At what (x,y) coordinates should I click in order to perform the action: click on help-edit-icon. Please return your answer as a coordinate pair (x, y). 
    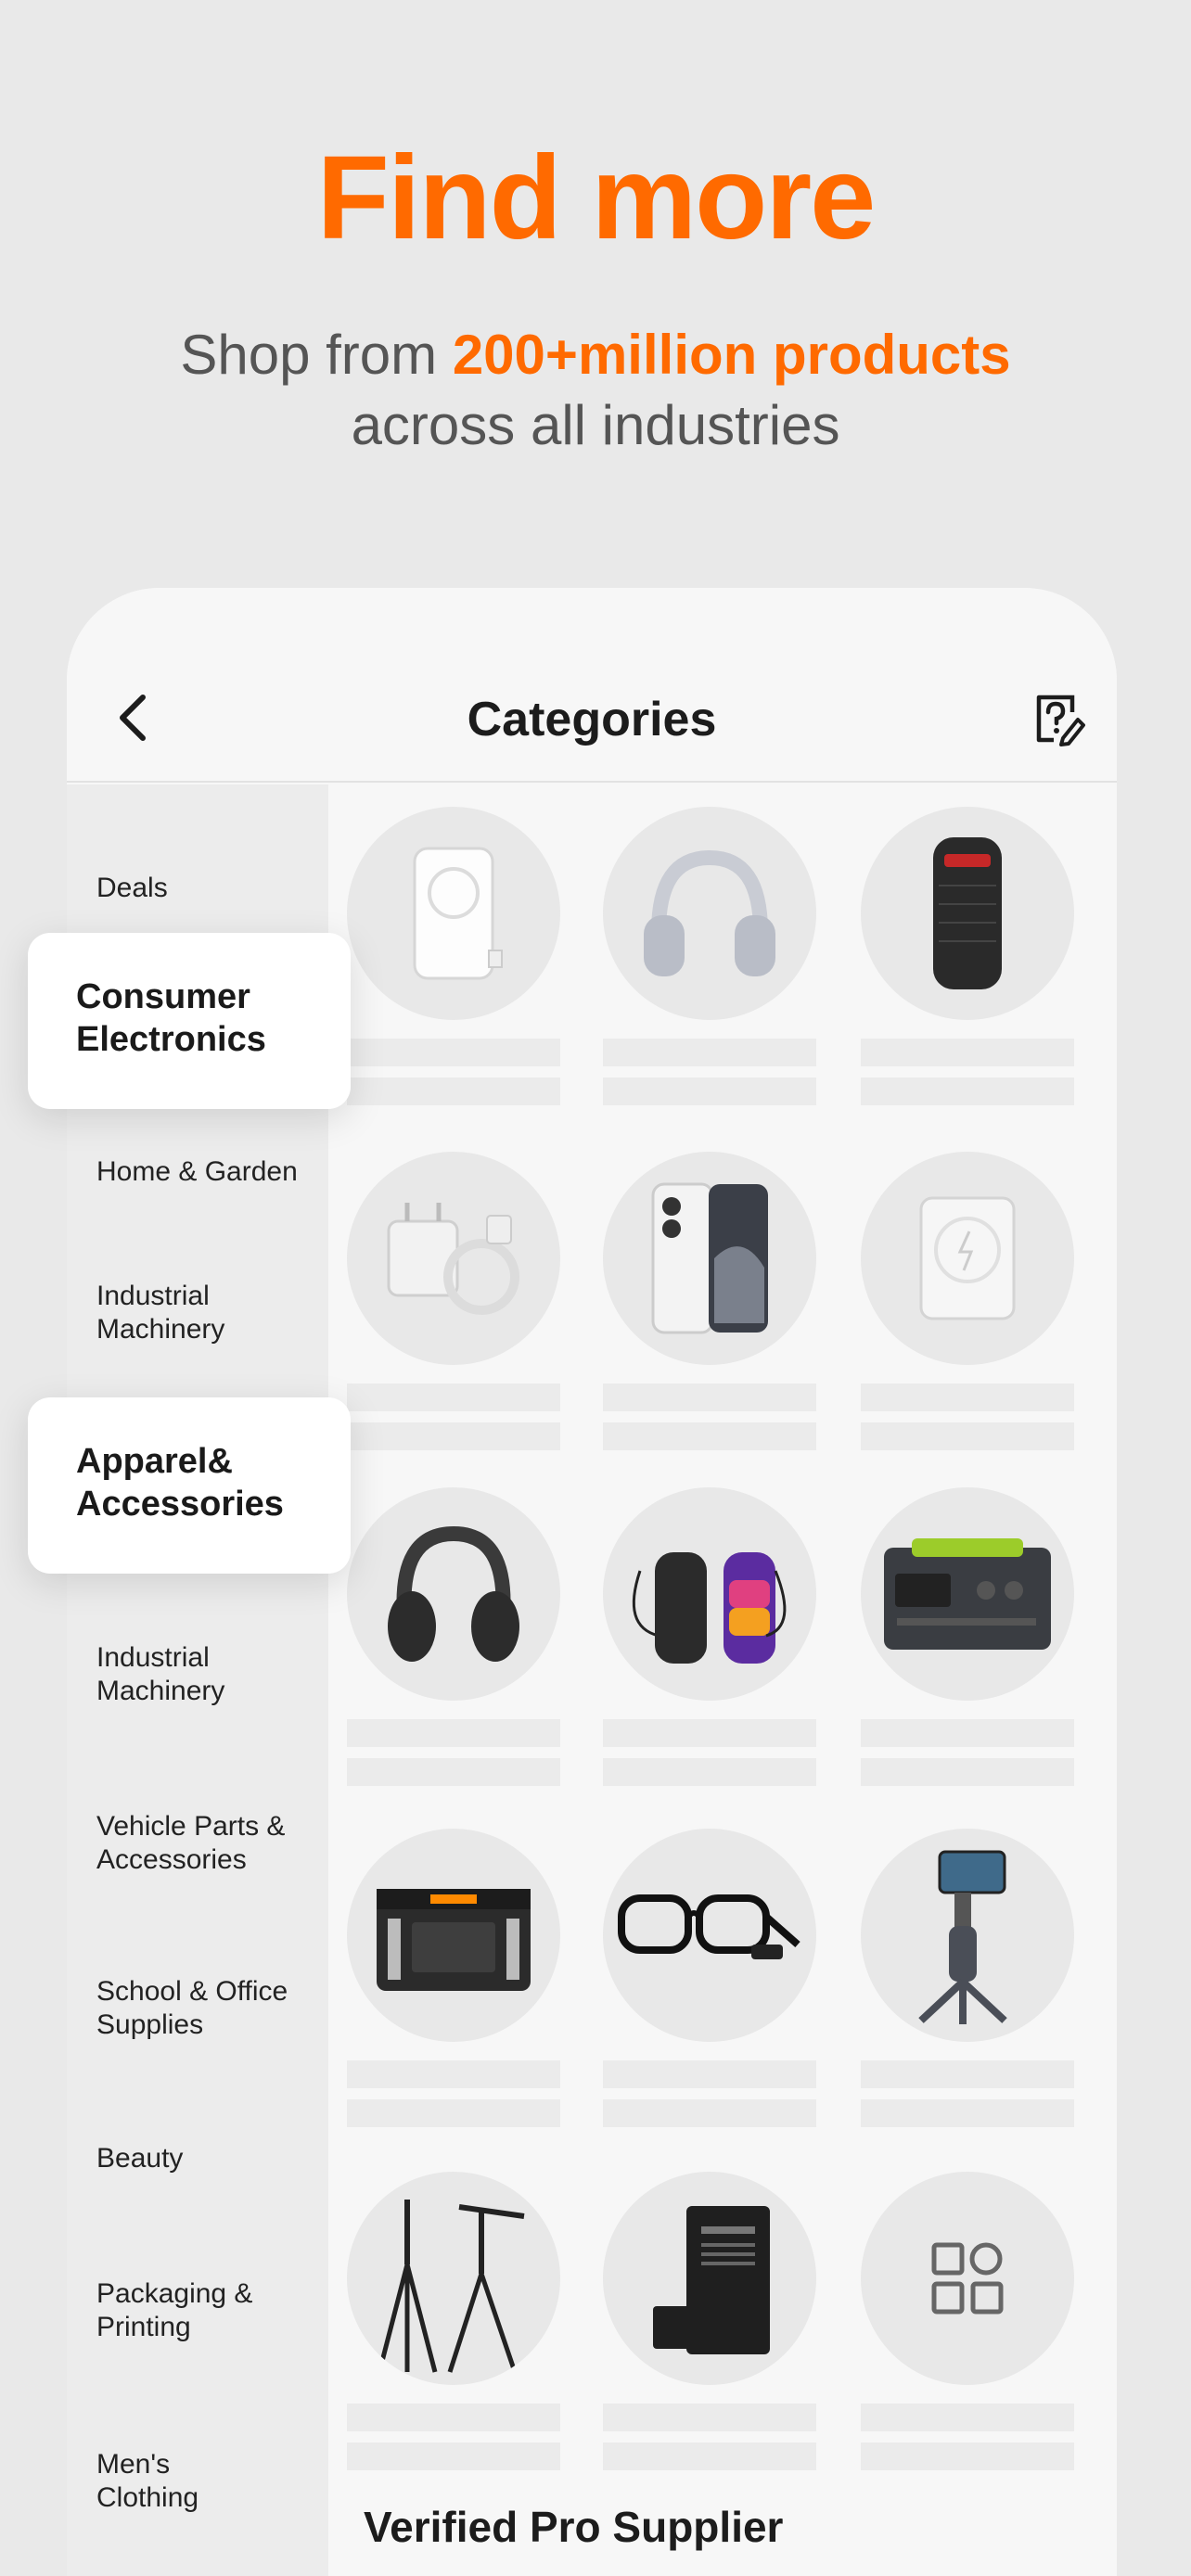
    Looking at the image, I should click on (1059, 719).